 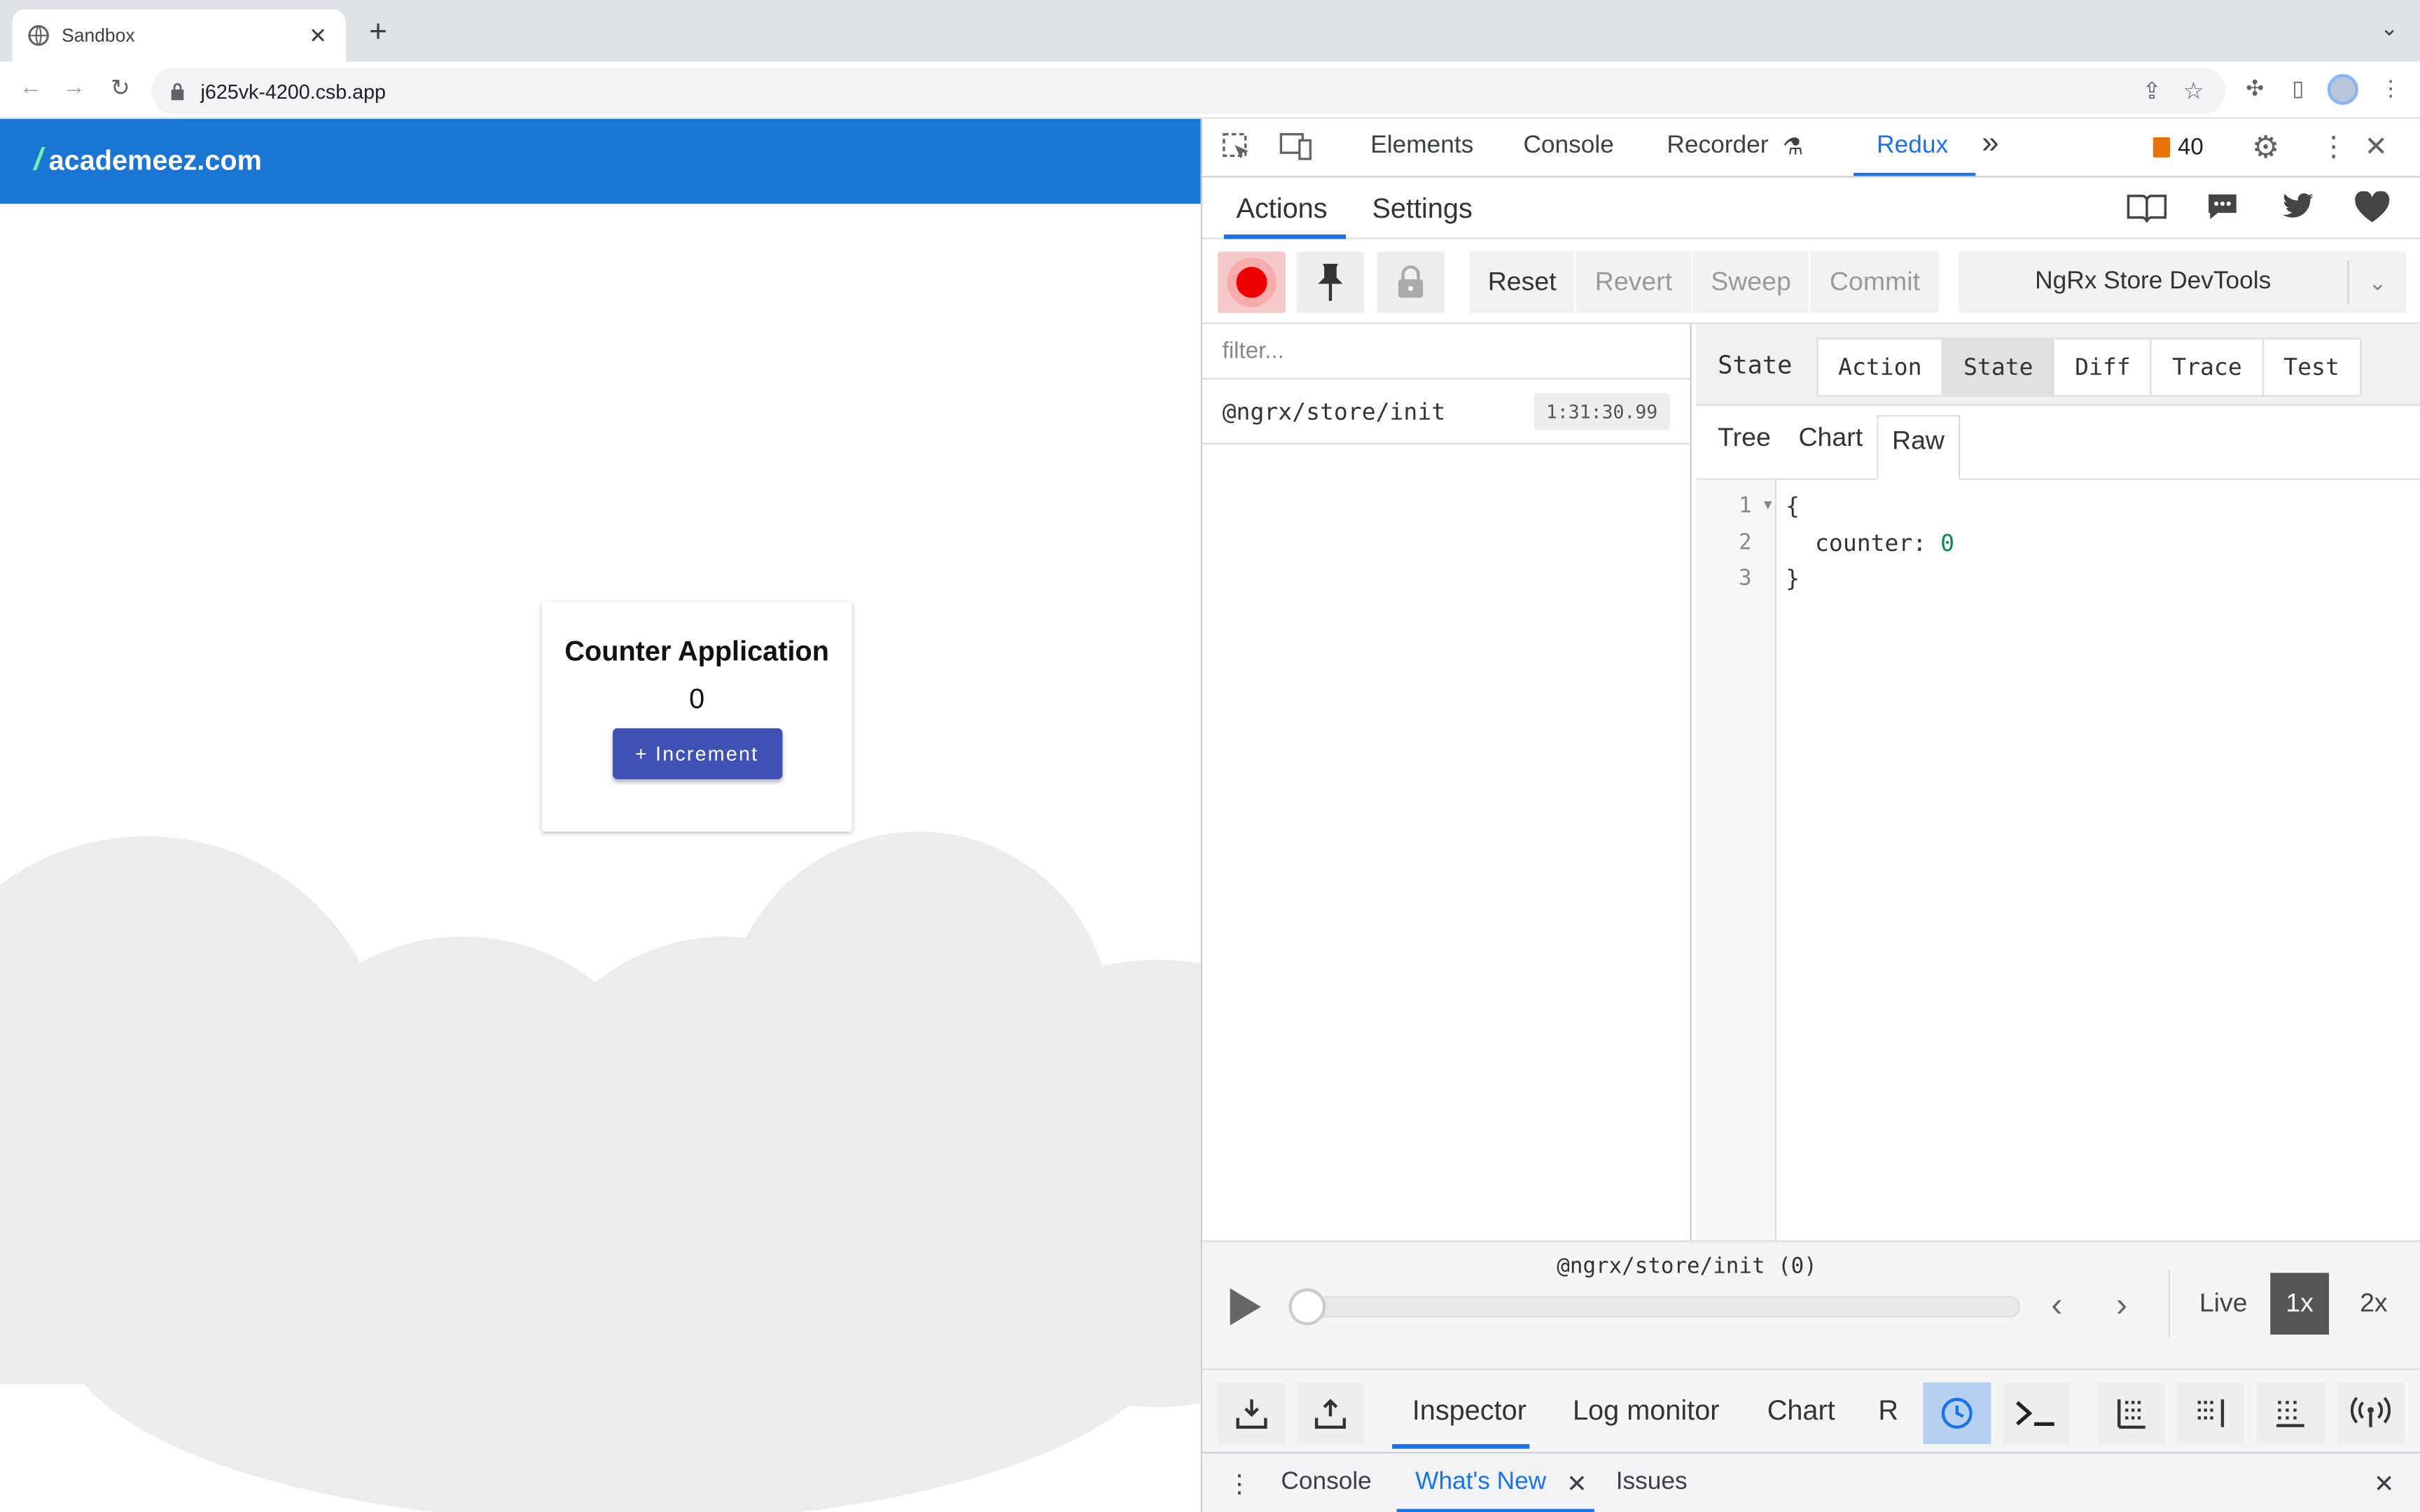 What do you see at coordinates (1652, 1483) in the screenshot?
I see `drawer-tab-issues: Issues` at bounding box center [1652, 1483].